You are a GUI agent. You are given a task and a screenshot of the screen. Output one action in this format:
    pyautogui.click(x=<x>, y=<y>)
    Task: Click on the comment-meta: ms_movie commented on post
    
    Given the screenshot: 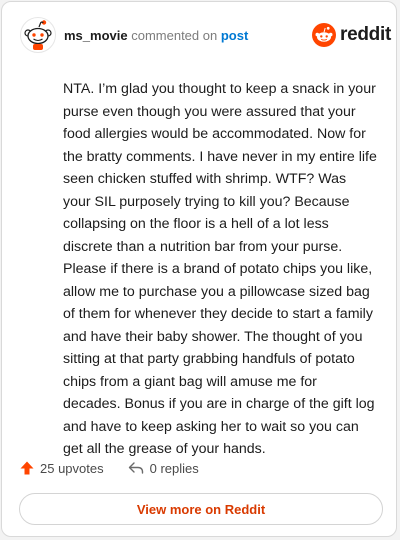 What is the action you would take?
    pyautogui.click(x=156, y=35)
    